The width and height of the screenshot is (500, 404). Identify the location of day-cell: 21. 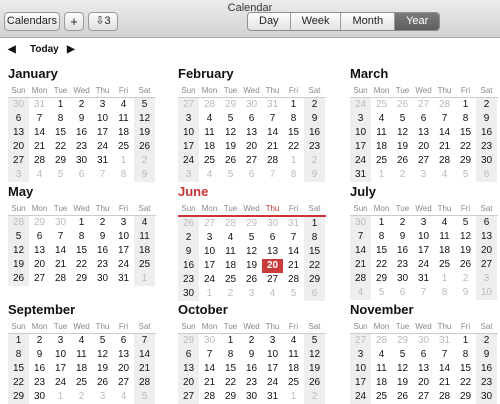
(444, 383).